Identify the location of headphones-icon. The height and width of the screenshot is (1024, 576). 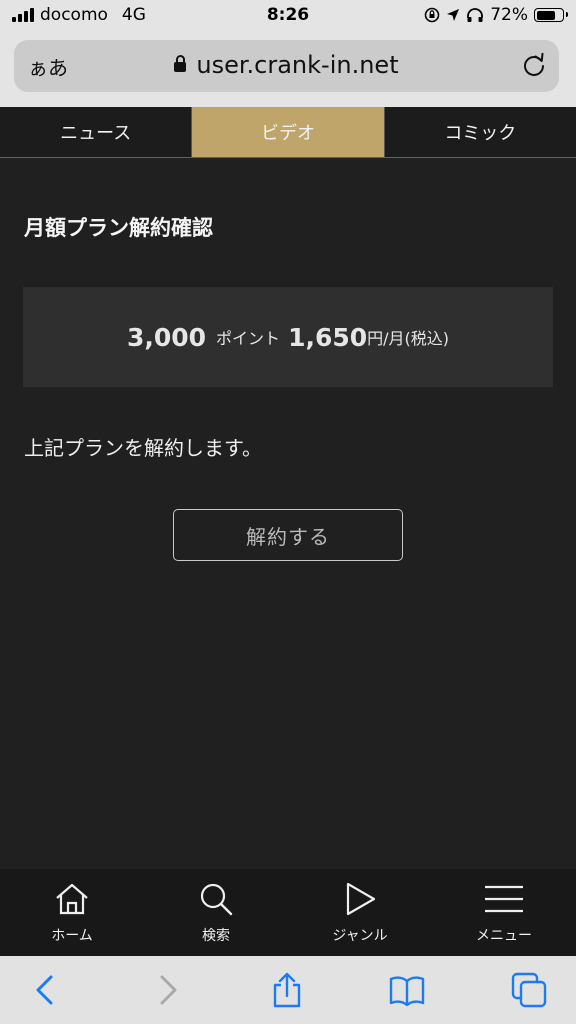
(475, 15).